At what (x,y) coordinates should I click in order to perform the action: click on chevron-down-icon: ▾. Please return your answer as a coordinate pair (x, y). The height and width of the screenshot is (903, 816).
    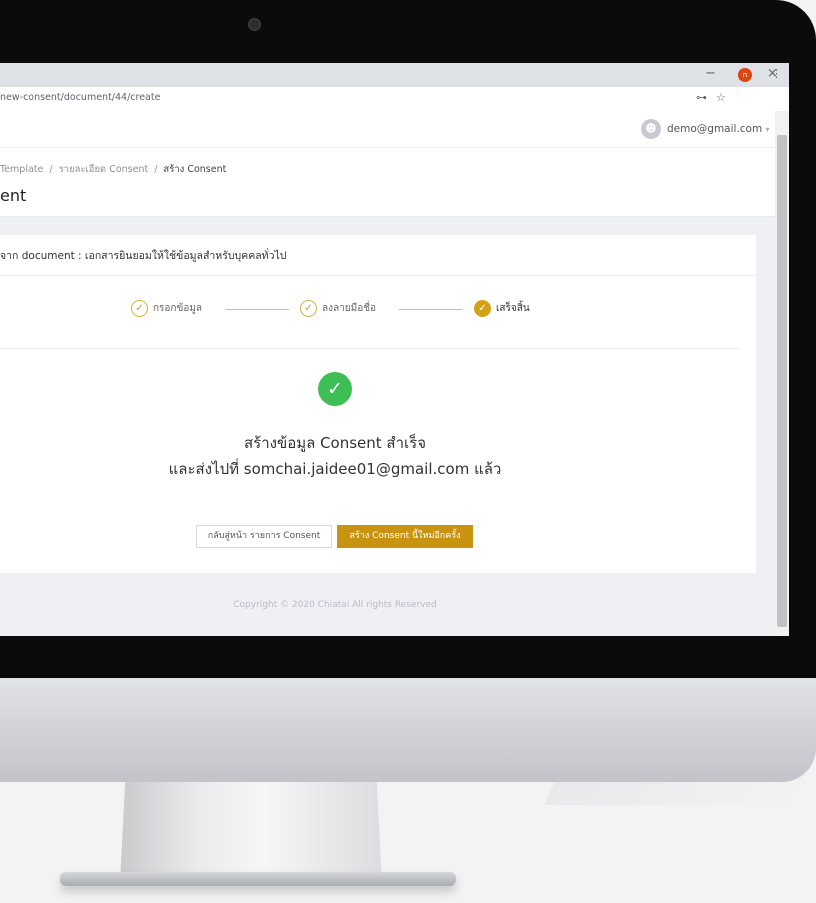
    Looking at the image, I should click on (767, 129).